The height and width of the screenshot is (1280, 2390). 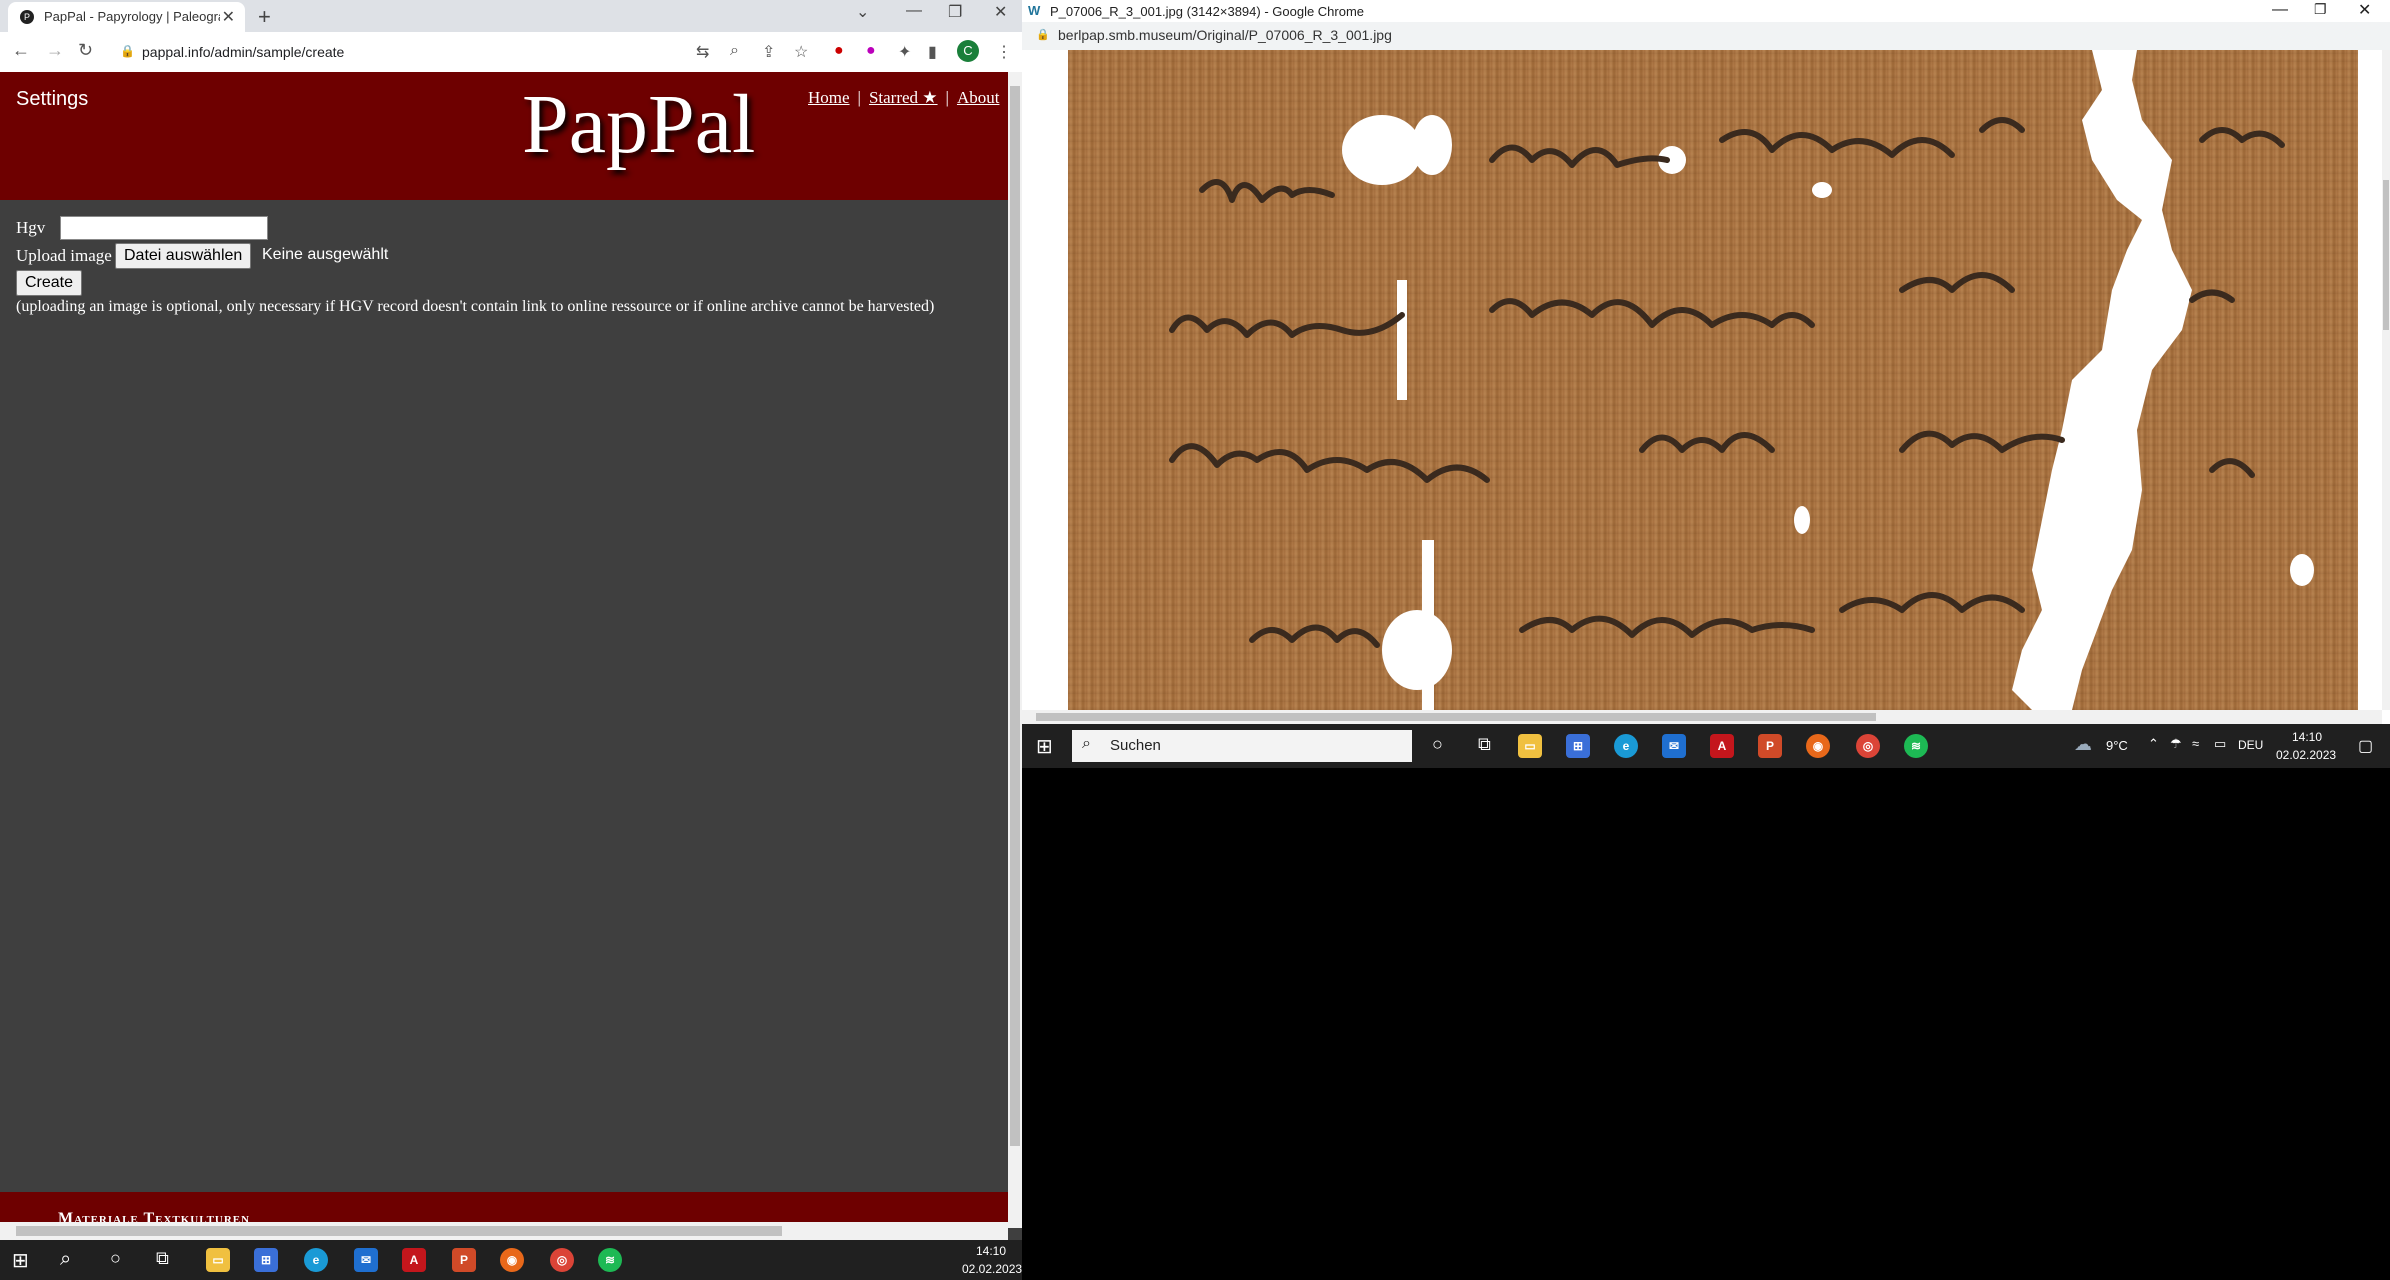 What do you see at coordinates (2306, 755) in the screenshot?
I see `clock-date: 02.02.2023` at bounding box center [2306, 755].